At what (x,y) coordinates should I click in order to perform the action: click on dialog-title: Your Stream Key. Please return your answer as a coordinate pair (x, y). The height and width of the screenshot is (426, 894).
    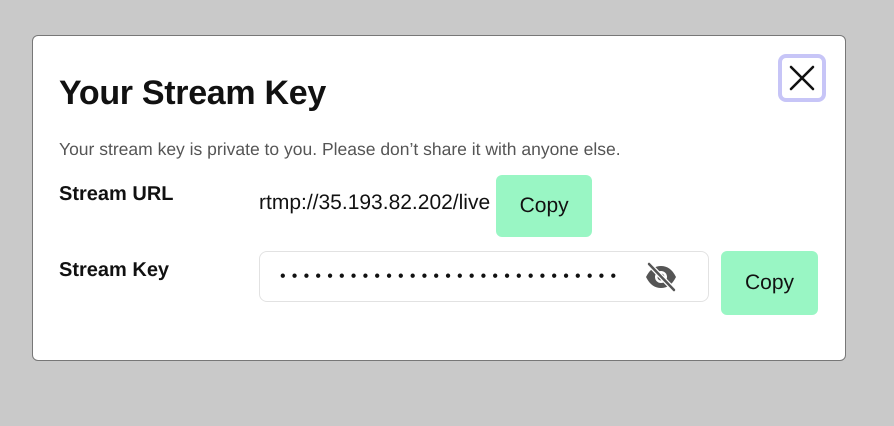
    Looking at the image, I should click on (192, 93).